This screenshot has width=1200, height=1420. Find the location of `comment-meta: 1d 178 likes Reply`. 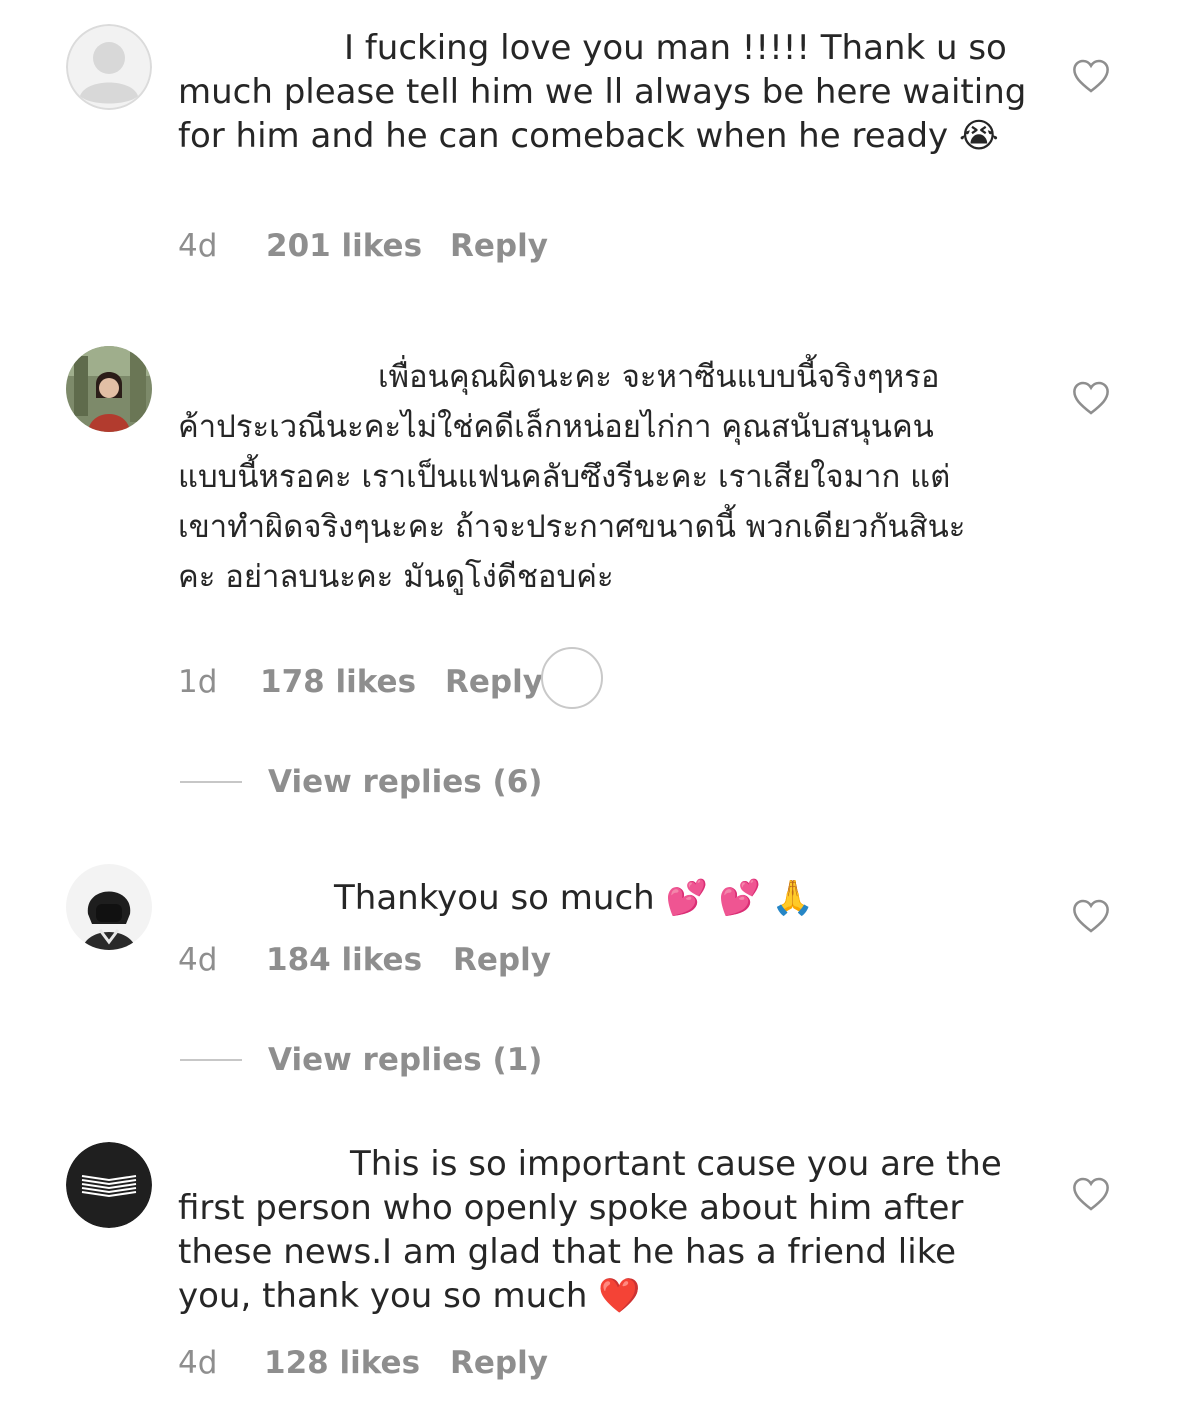

comment-meta: 1d 178 likes Reply is located at coordinates (360, 682).